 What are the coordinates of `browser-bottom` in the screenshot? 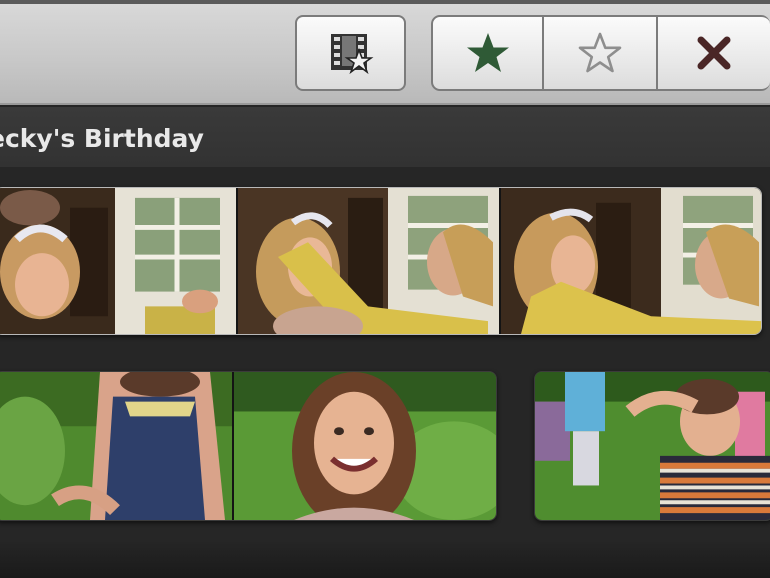 It's located at (385, 559).